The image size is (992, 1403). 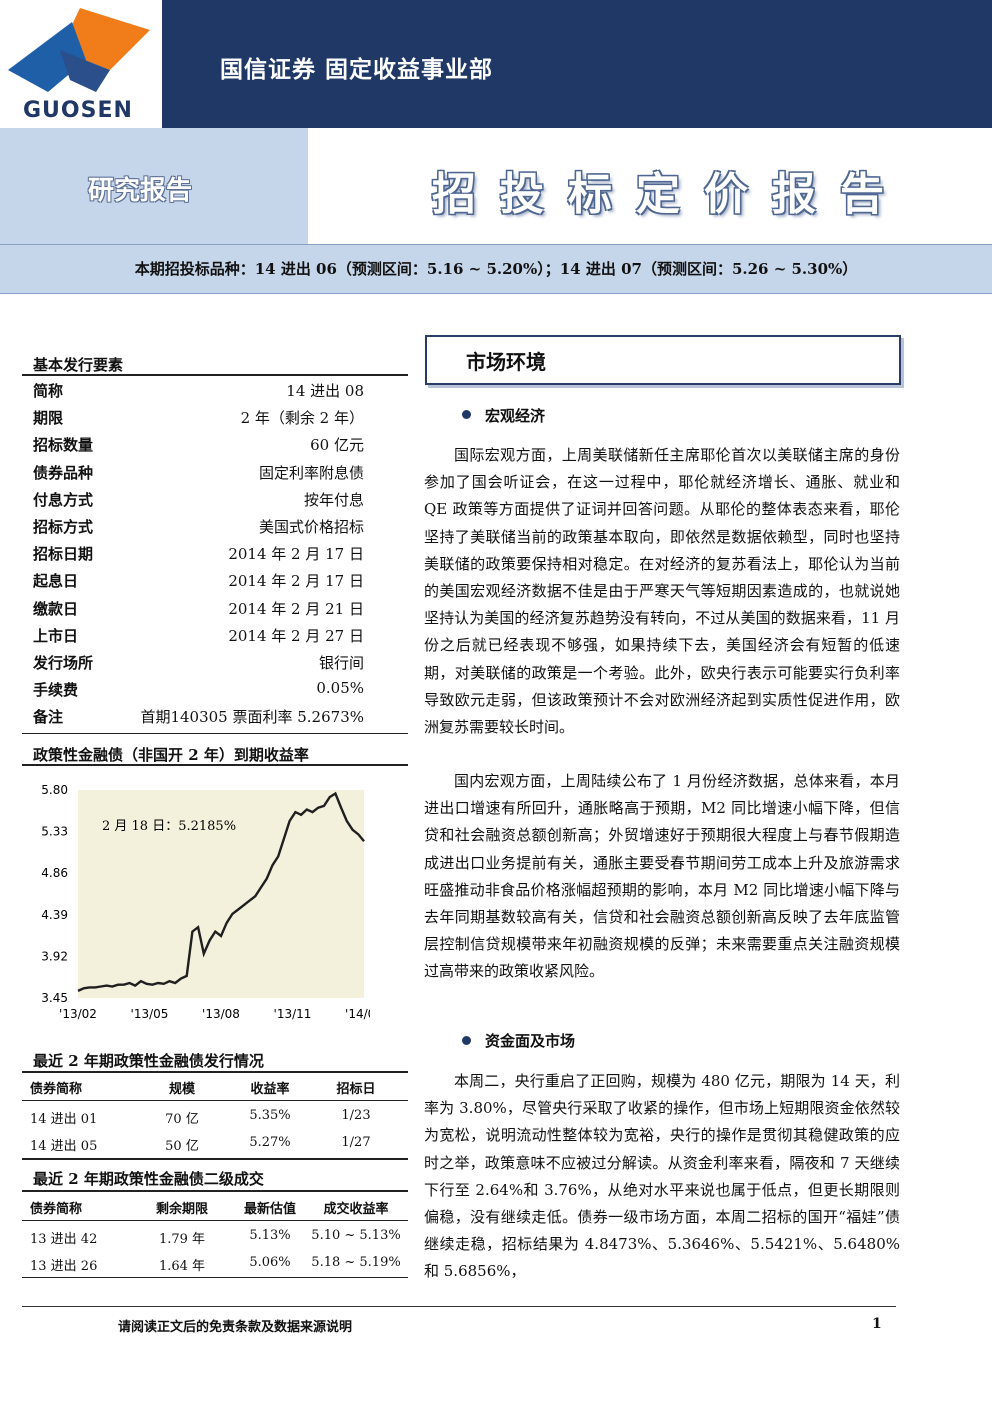 I want to click on basic-elements-title: 基本发行要素, so click(x=78, y=365).